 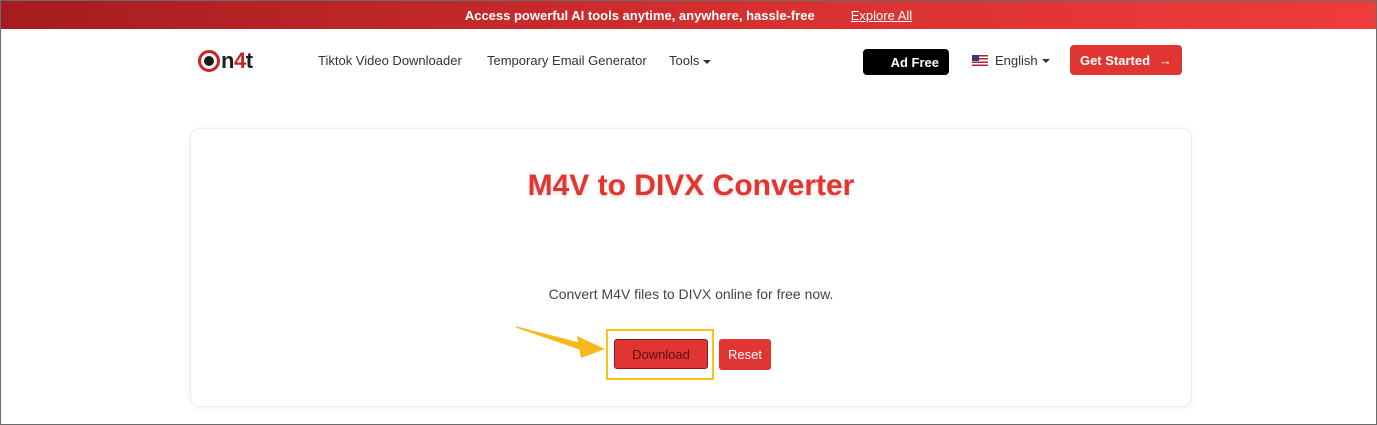 I want to click on nav-tools-dropdown: Tools, so click(x=690, y=60).